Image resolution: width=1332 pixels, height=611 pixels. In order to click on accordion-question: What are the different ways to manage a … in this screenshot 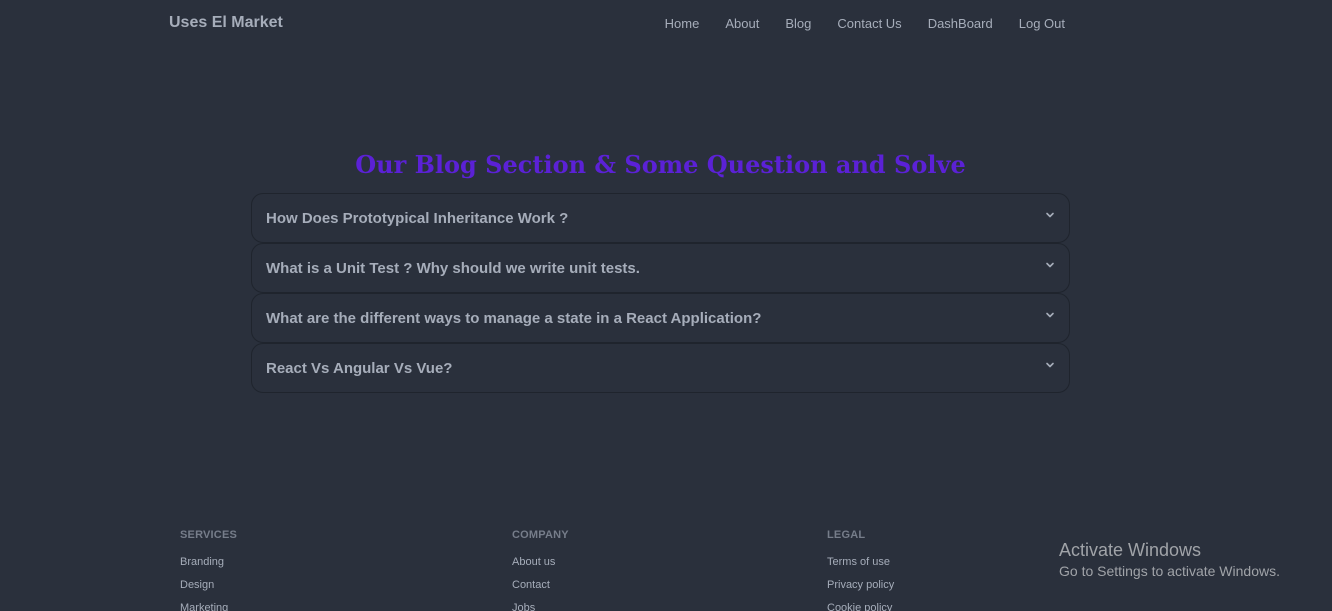, I will do `click(514, 318)`.